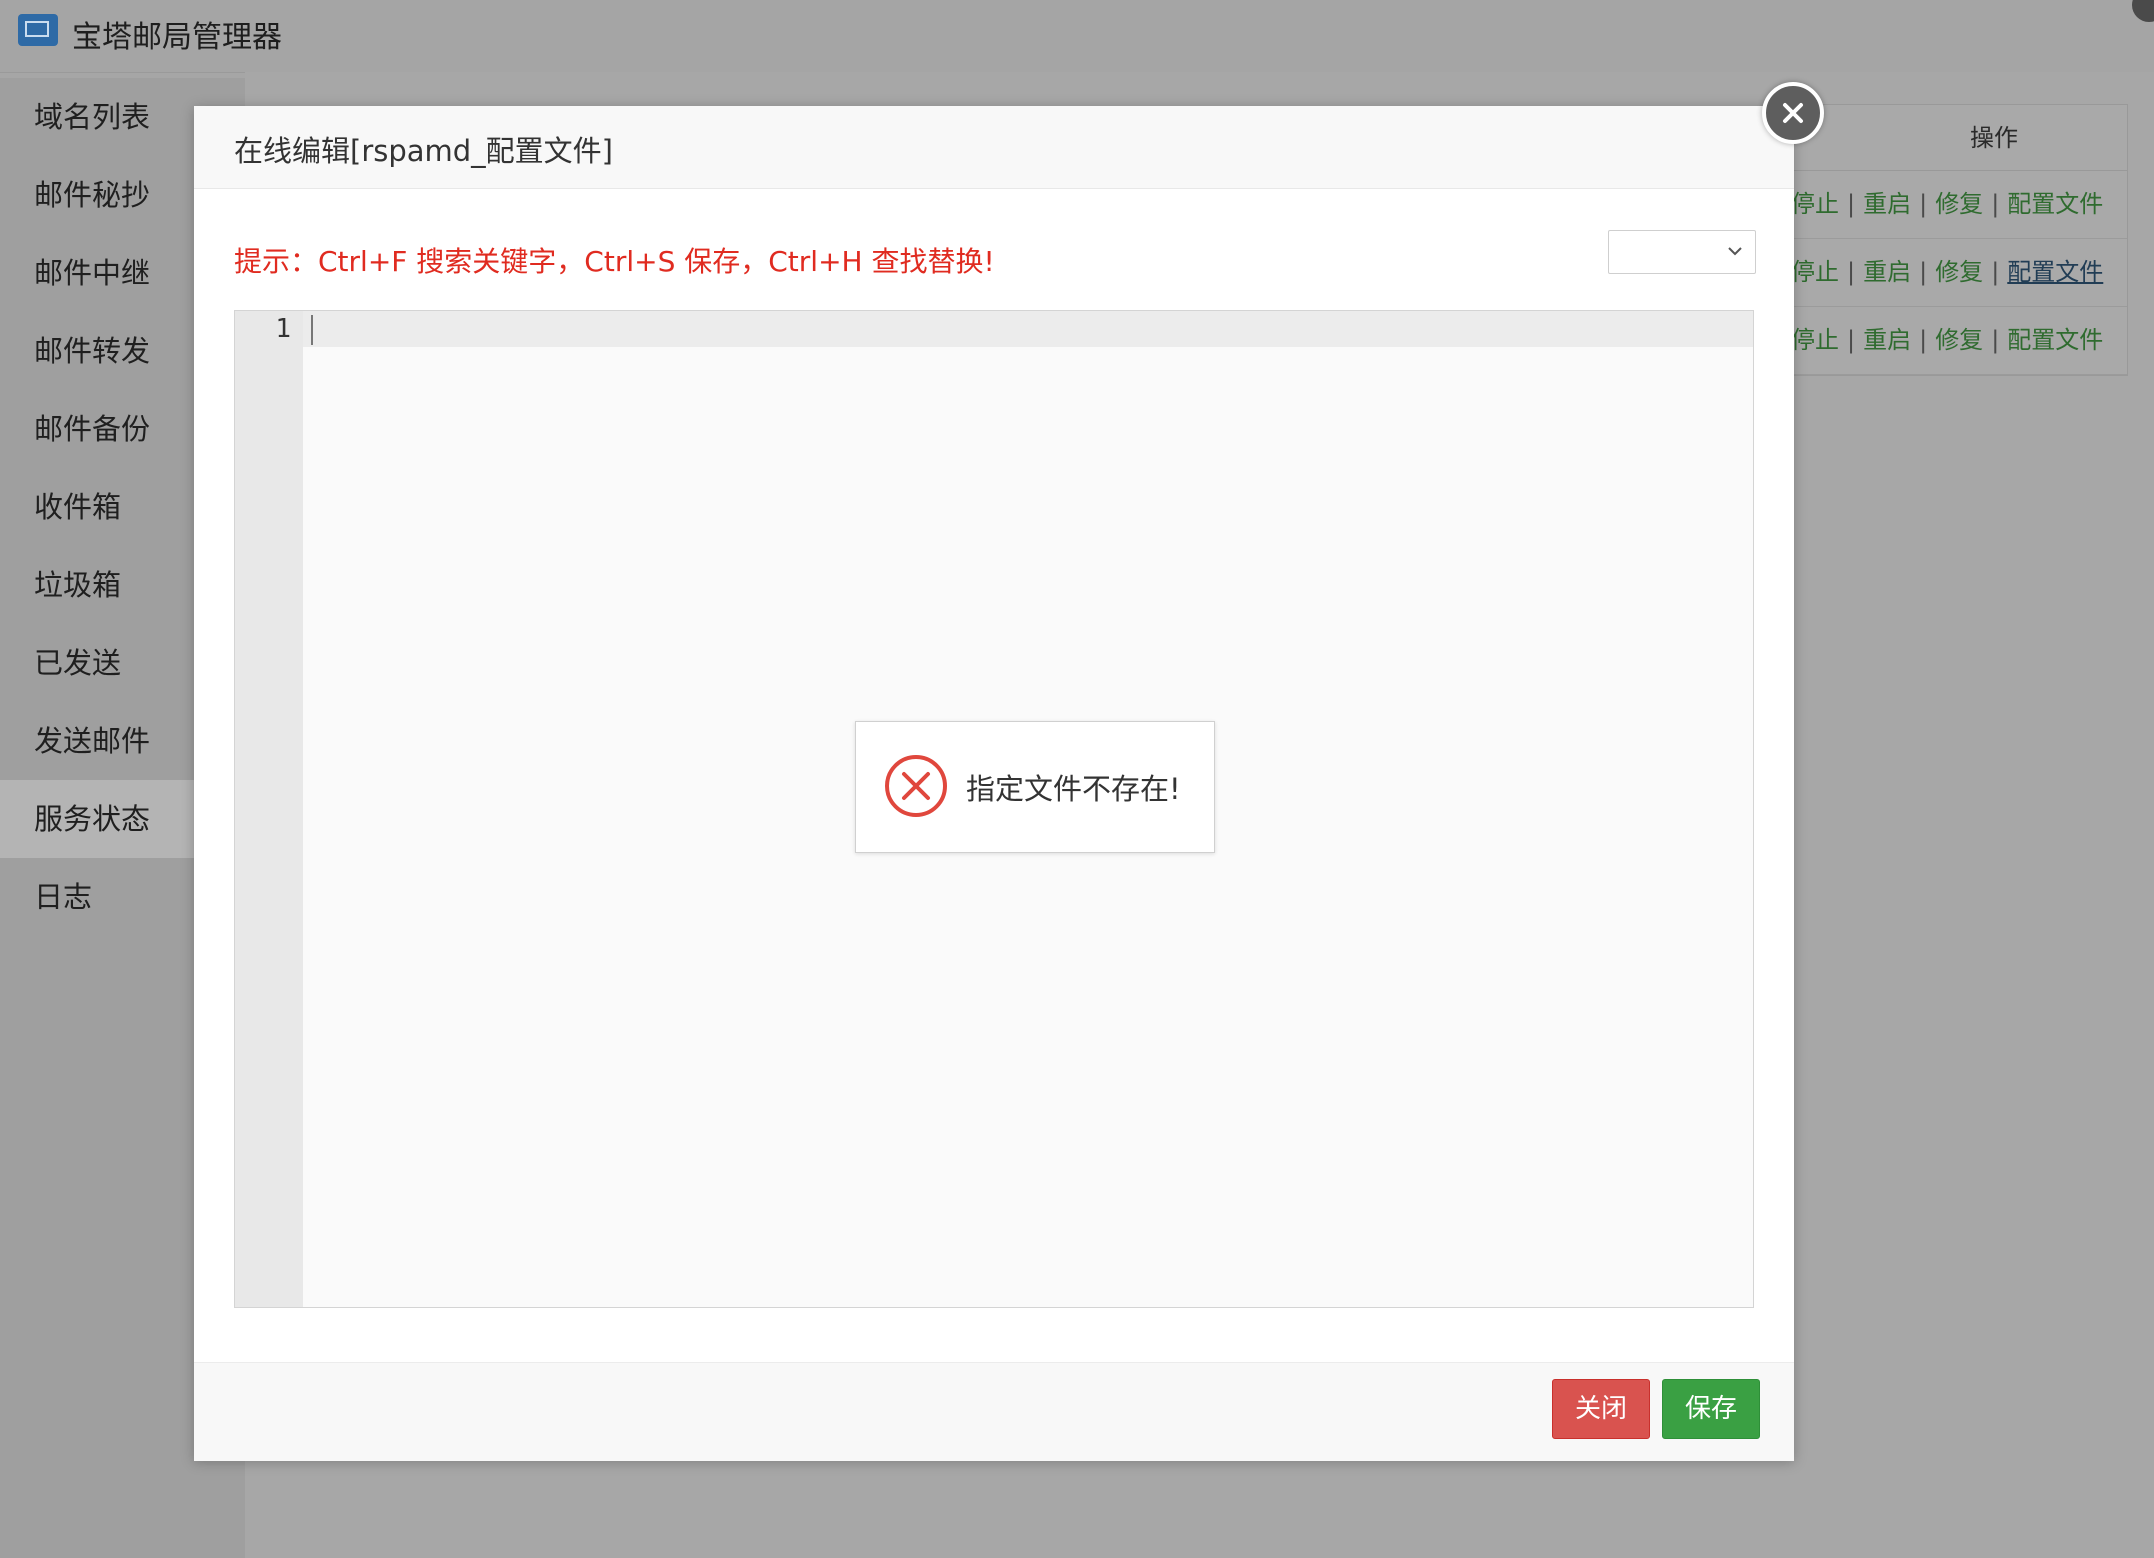 This screenshot has width=2154, height=1558. Describe the element at coordinates (283, 329) in the screenshot. I see `line-number: 1` at that location.